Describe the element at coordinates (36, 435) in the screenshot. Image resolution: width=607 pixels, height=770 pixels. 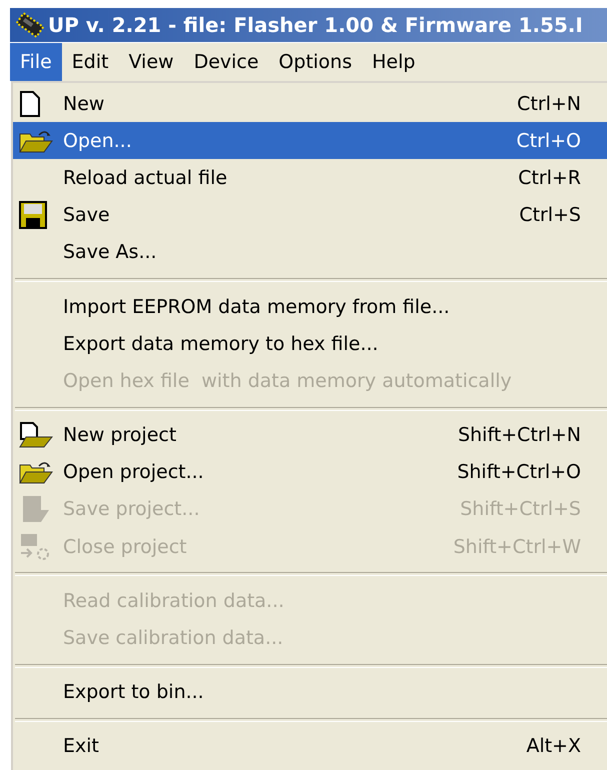
I see `project-folder-icon` at that location.